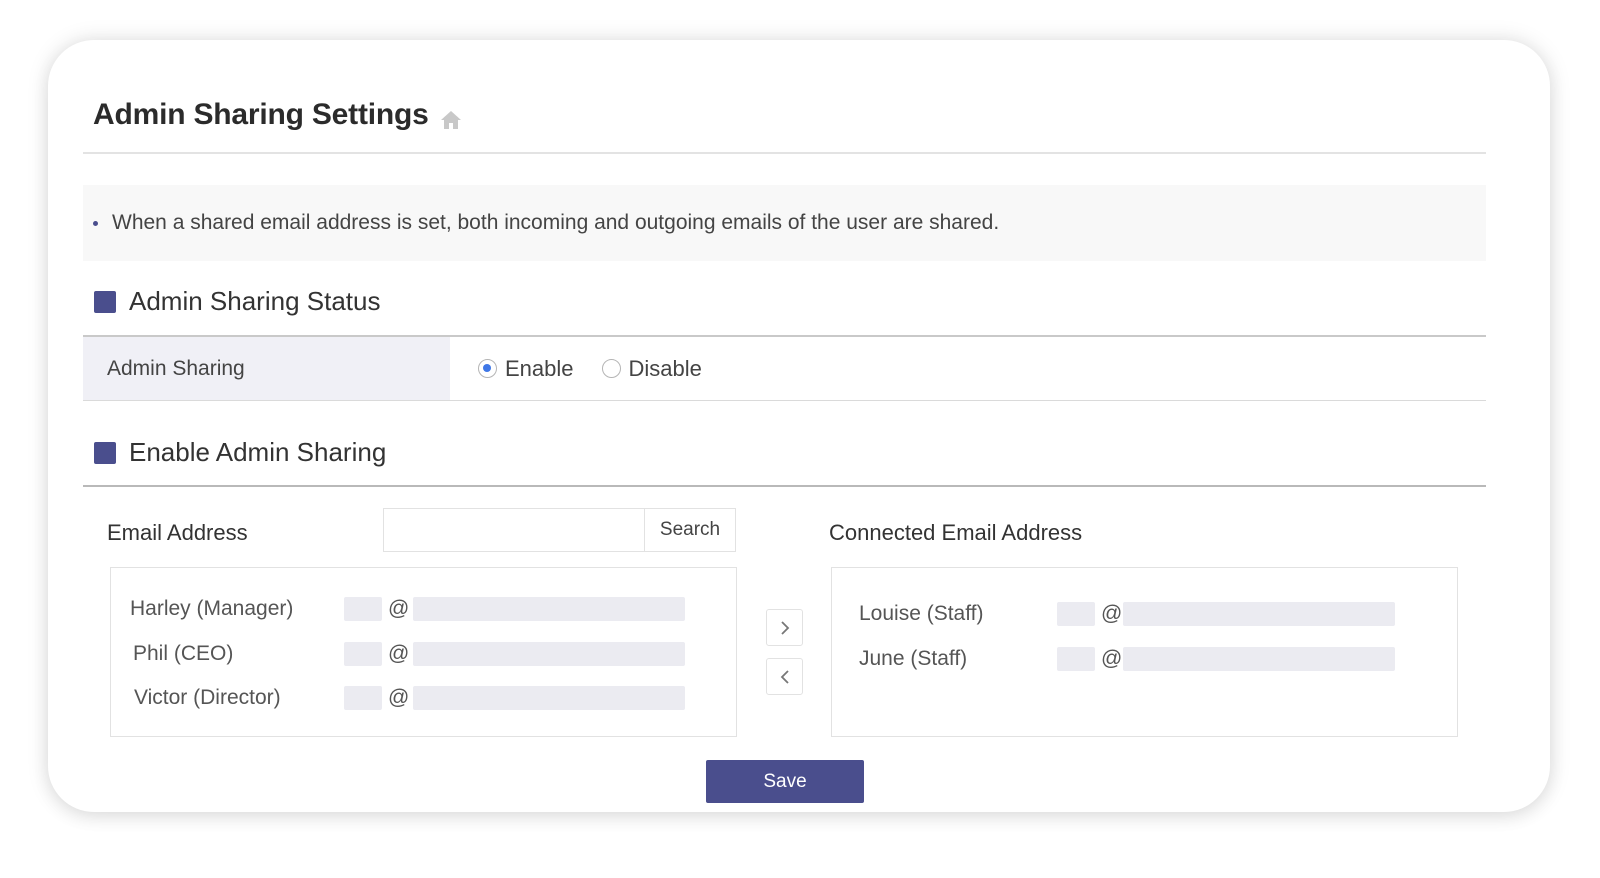 The image size is (1600, 878). What do you see at coordinates (183, 653) in the screenshot?
I see `user-name: Phil (CEO)` at bounding box center [183, 653].